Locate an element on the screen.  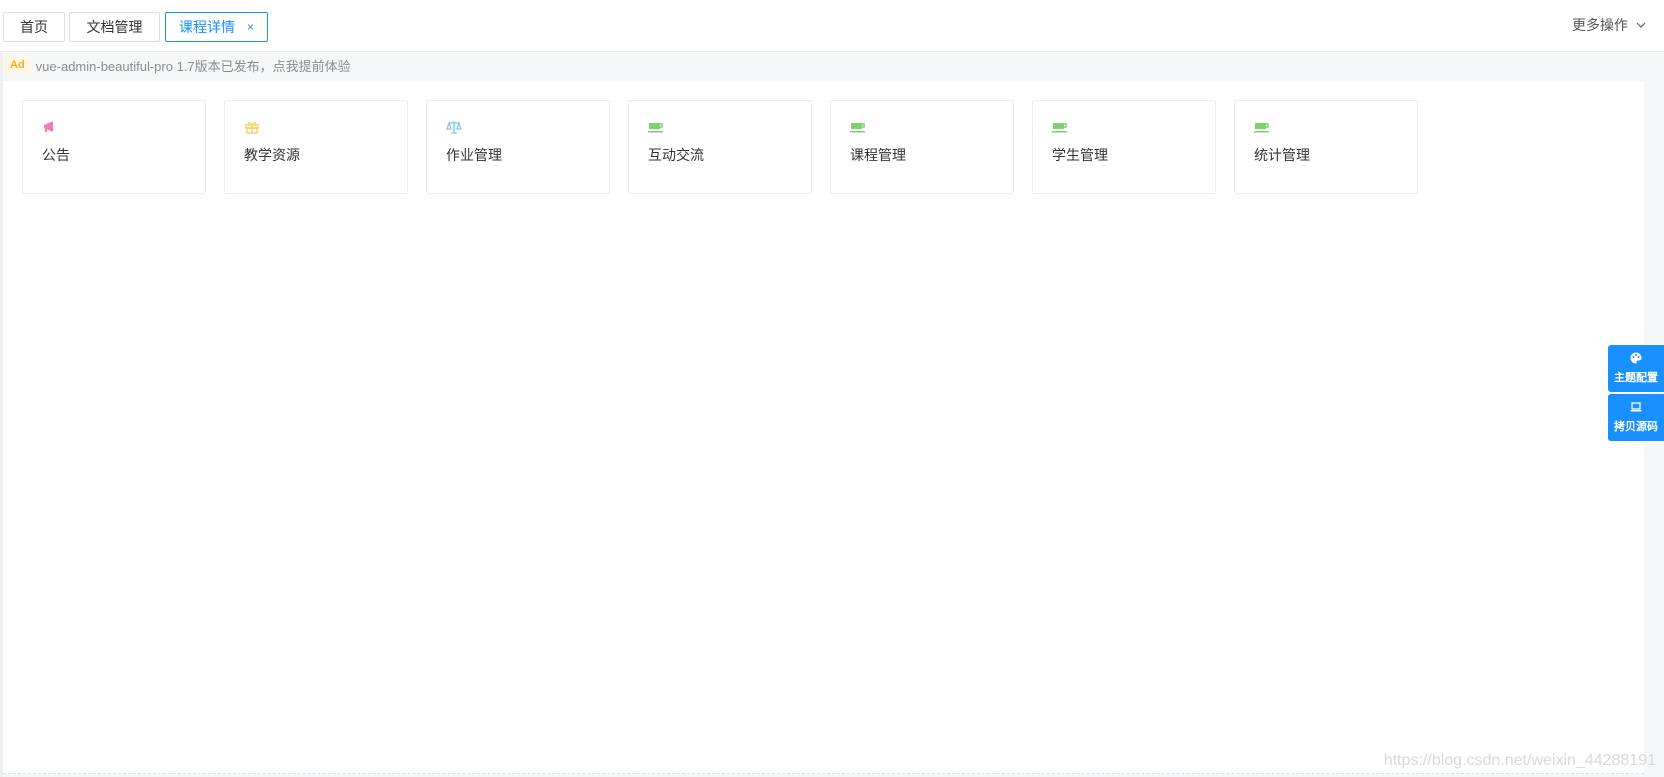
card-label: 课程管理 is located at coordinates (878, 155).